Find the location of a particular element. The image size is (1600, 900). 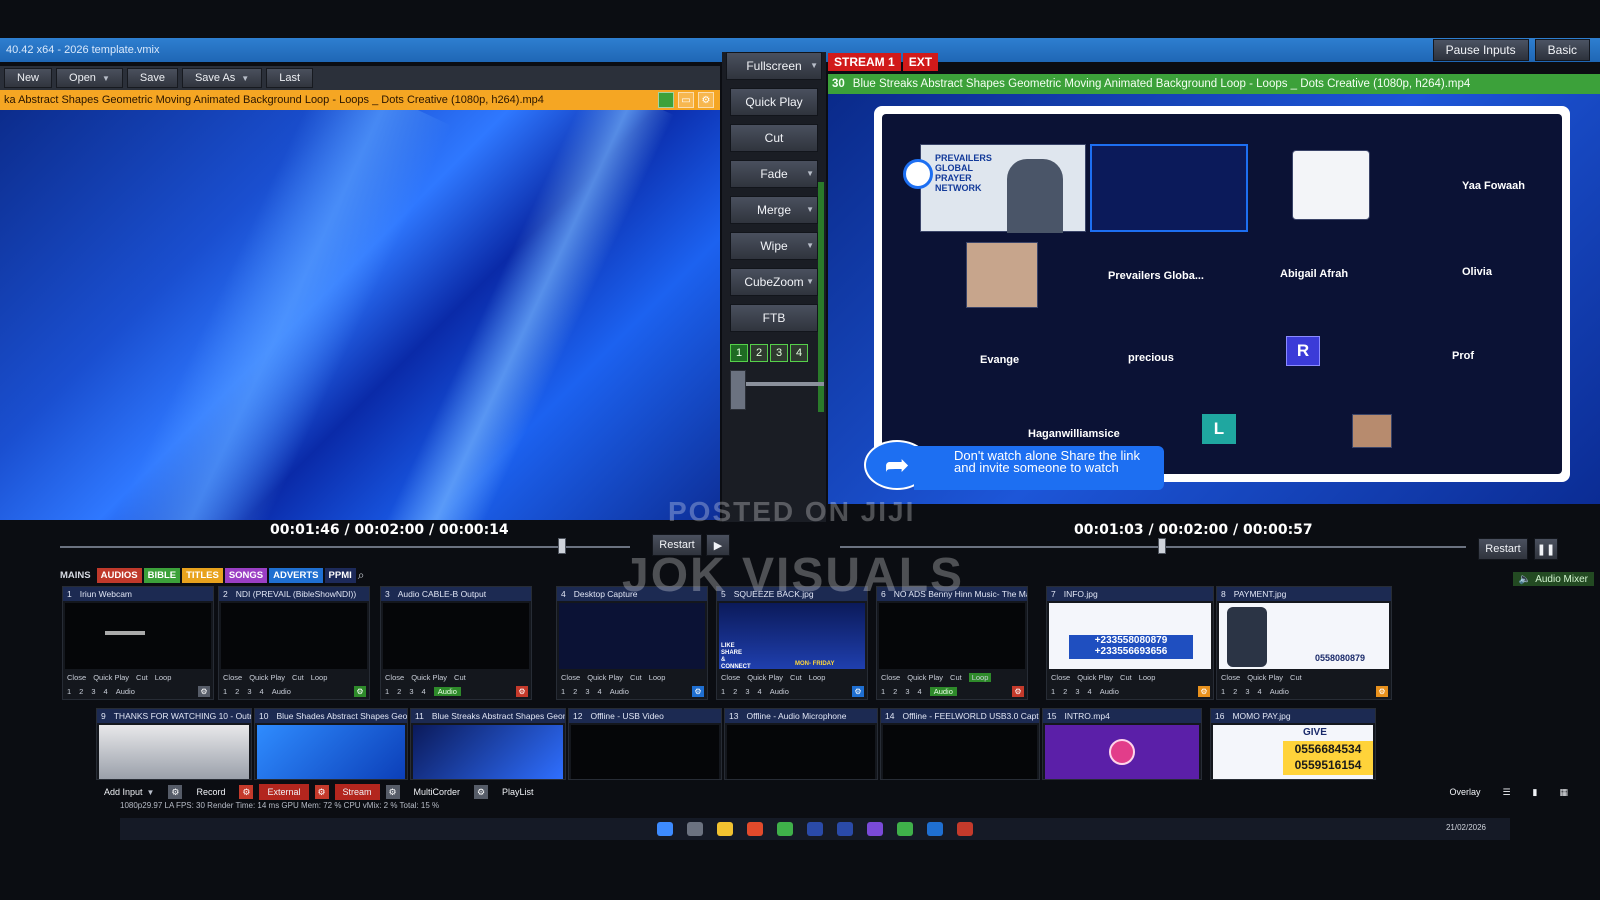

tab-adverts: ADVERTS is located at coordinates (296, 575).